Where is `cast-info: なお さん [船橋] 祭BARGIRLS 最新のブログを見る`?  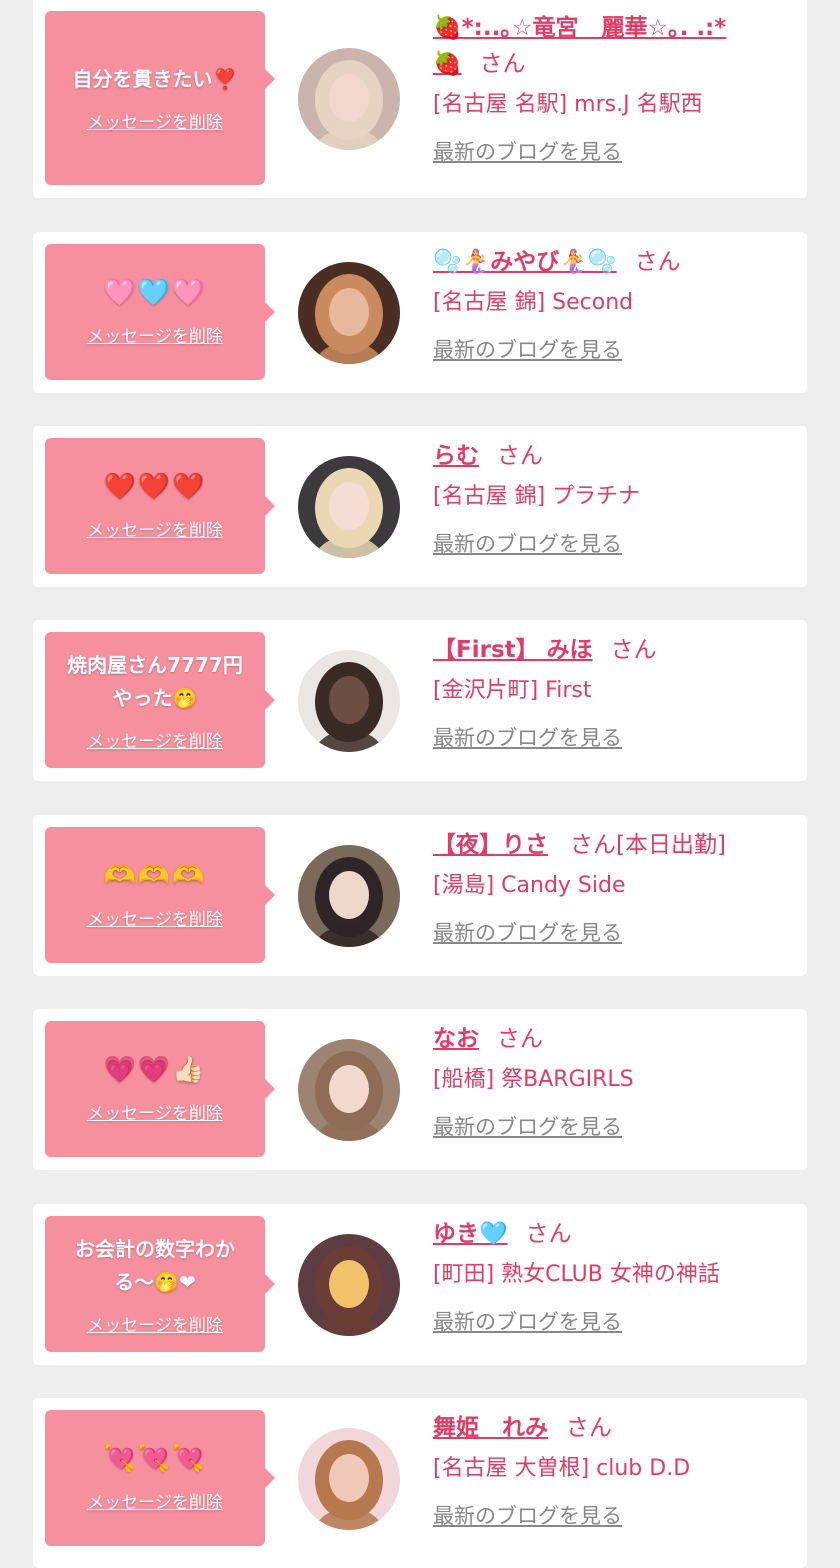 cast-info: なお さん [船橋] 祭BARGIRLS 最新のブログを見る is located at coordinates (613, 1081).